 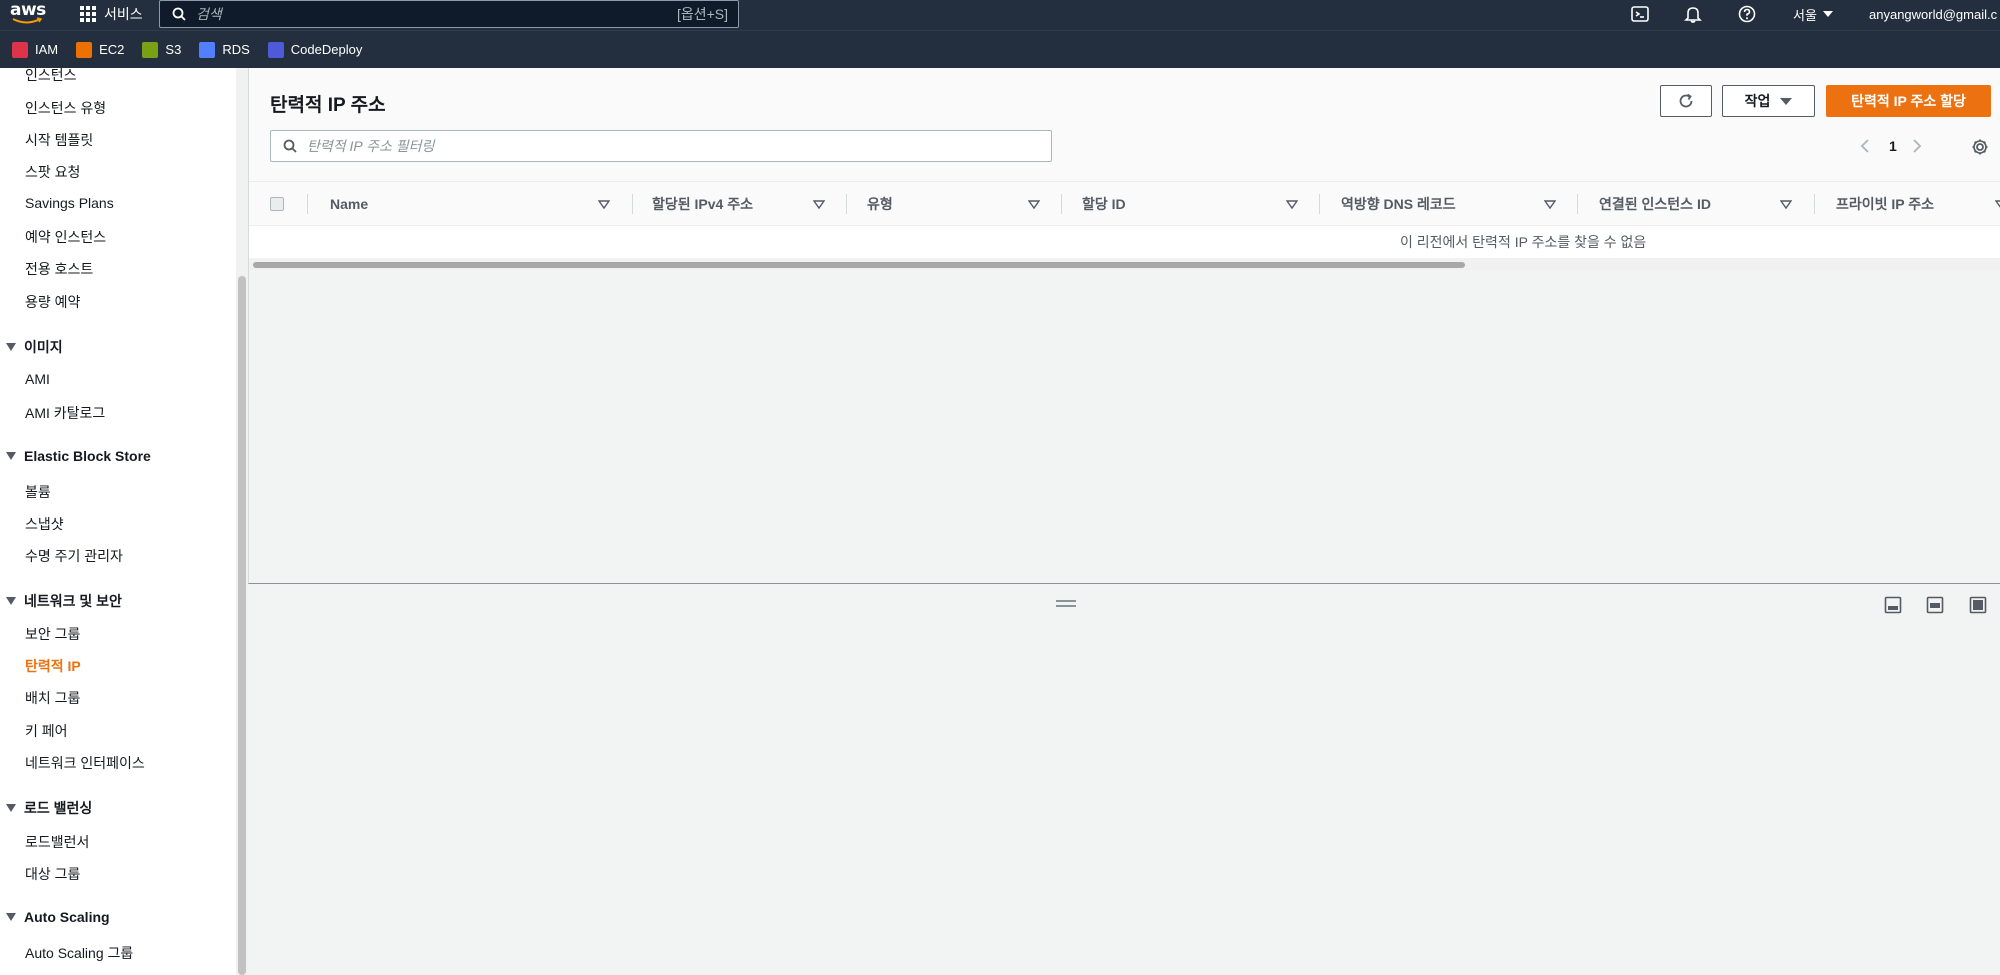 I want to click on nav-item-key-pairs: 키 페어, so click(x=46, y=731).